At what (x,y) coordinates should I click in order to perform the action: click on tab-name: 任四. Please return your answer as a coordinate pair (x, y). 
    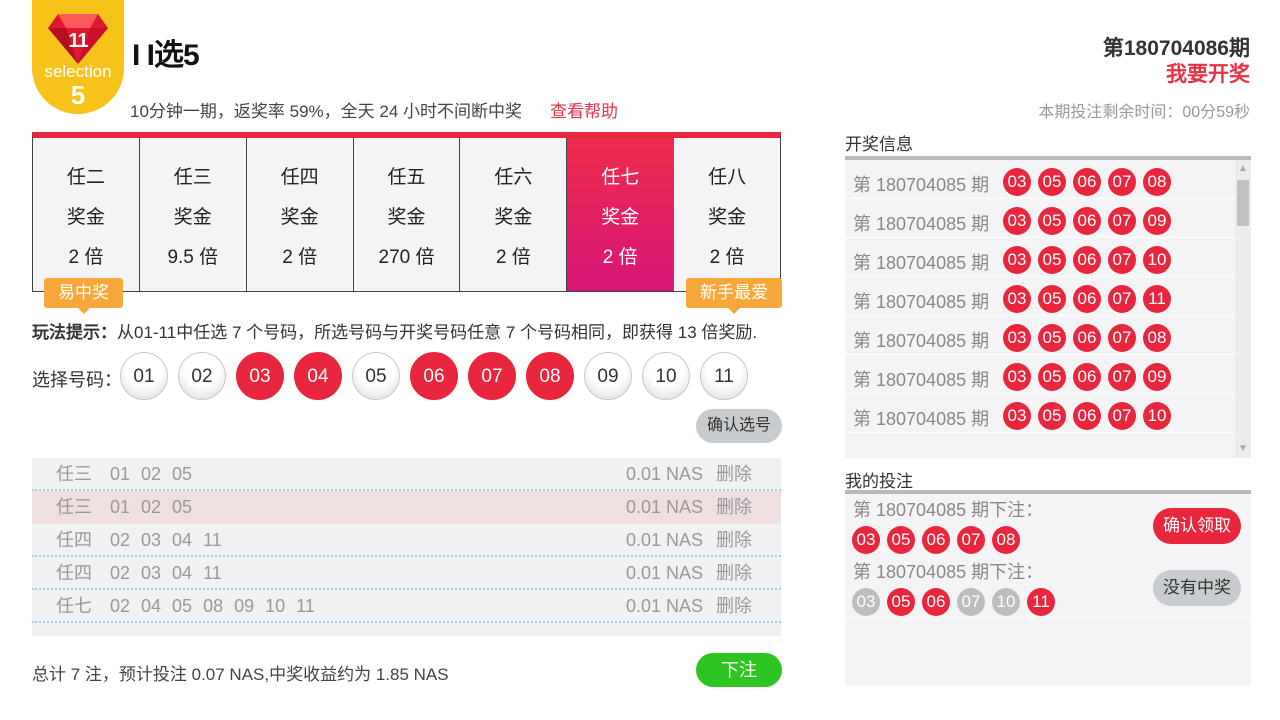
    Looking at the image, I should click on (299, 177).